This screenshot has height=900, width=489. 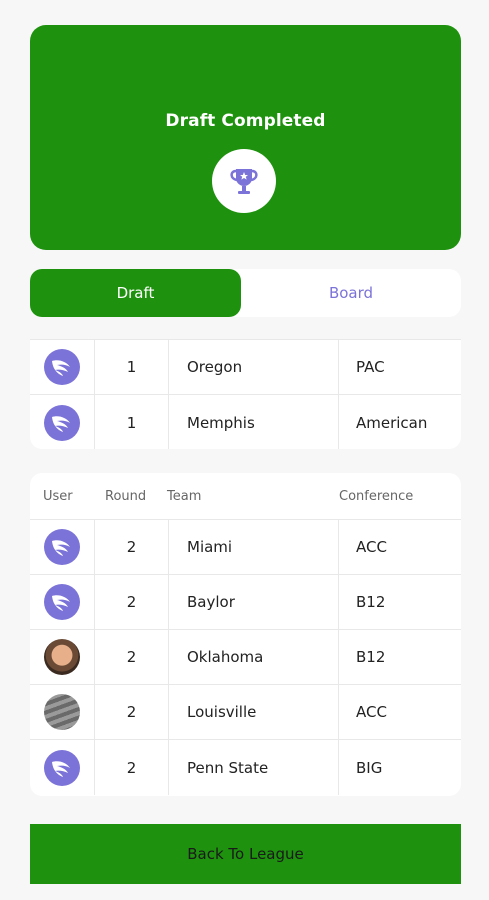 I want to click on banner-title: Draft Completed, so click(x=245, y=121).